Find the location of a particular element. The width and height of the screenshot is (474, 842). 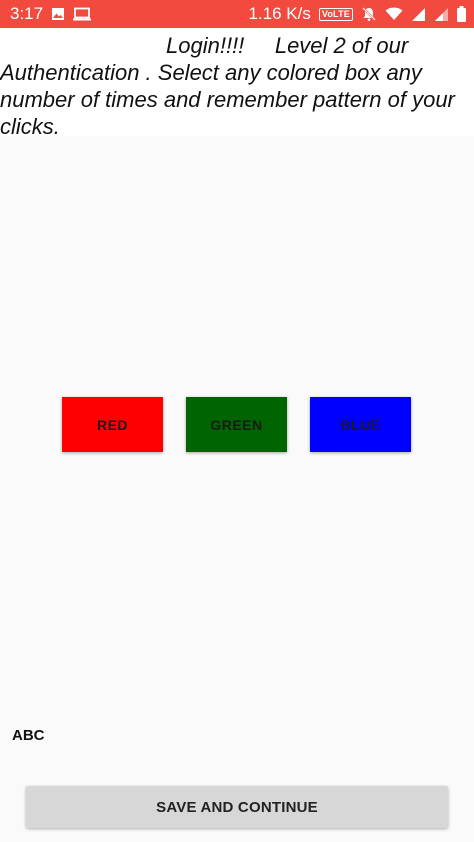

wifi-icon is located at coordinates (394, 14).